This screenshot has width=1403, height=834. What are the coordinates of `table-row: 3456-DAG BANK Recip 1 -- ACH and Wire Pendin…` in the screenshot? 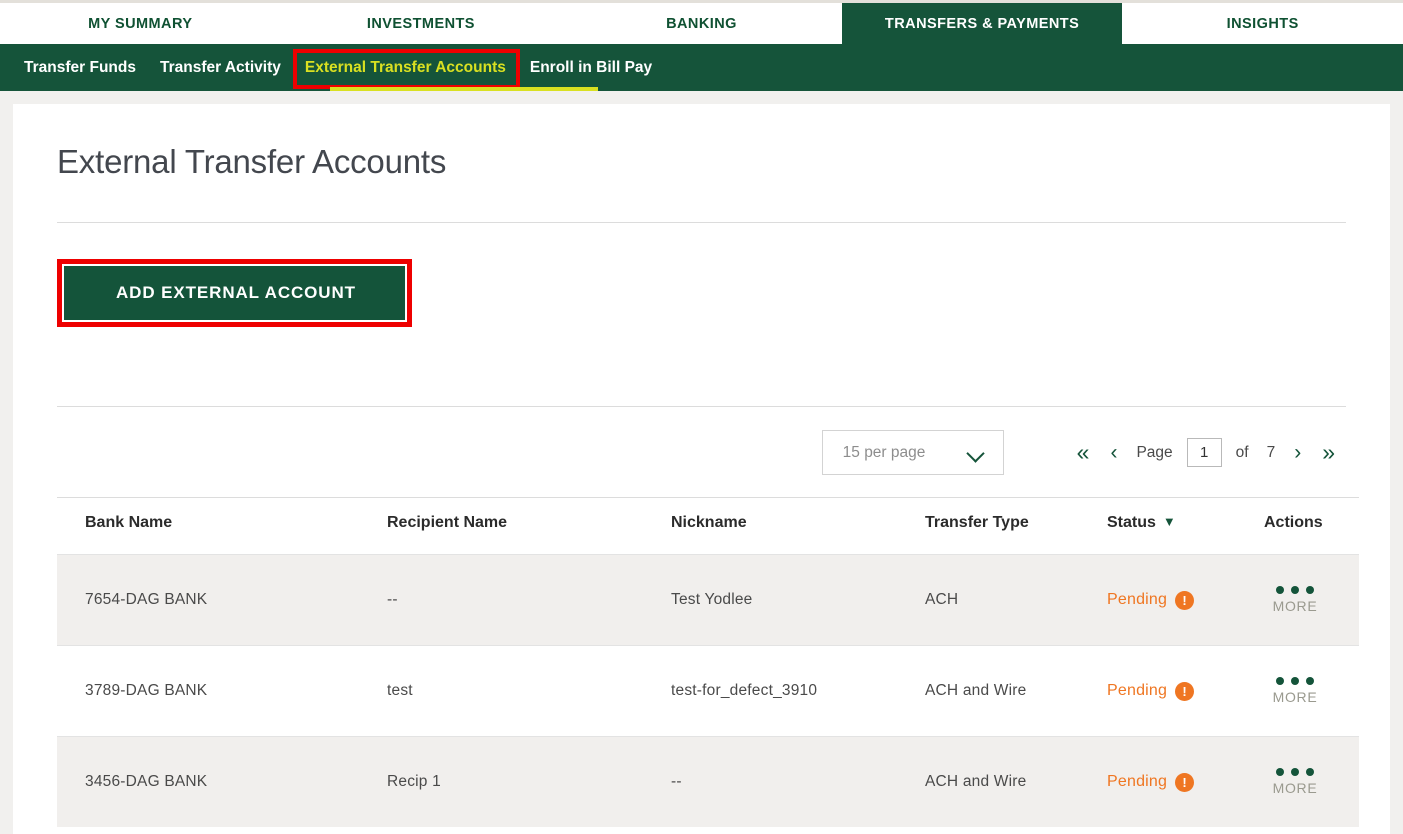 It's located at (708, 781).